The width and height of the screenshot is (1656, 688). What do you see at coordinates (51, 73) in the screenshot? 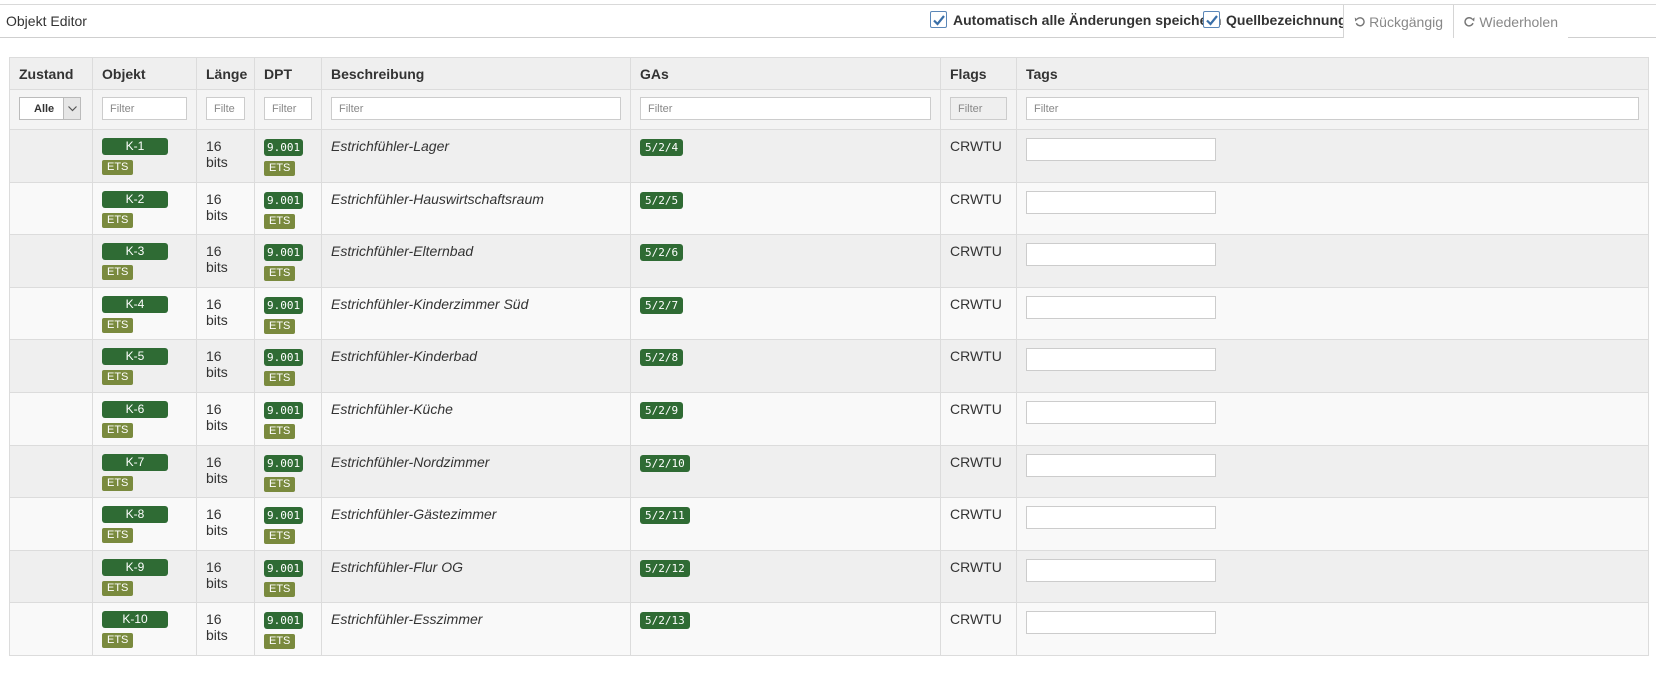
I see `col-header-zustand: Zustand` at bounding box center [51, 73].